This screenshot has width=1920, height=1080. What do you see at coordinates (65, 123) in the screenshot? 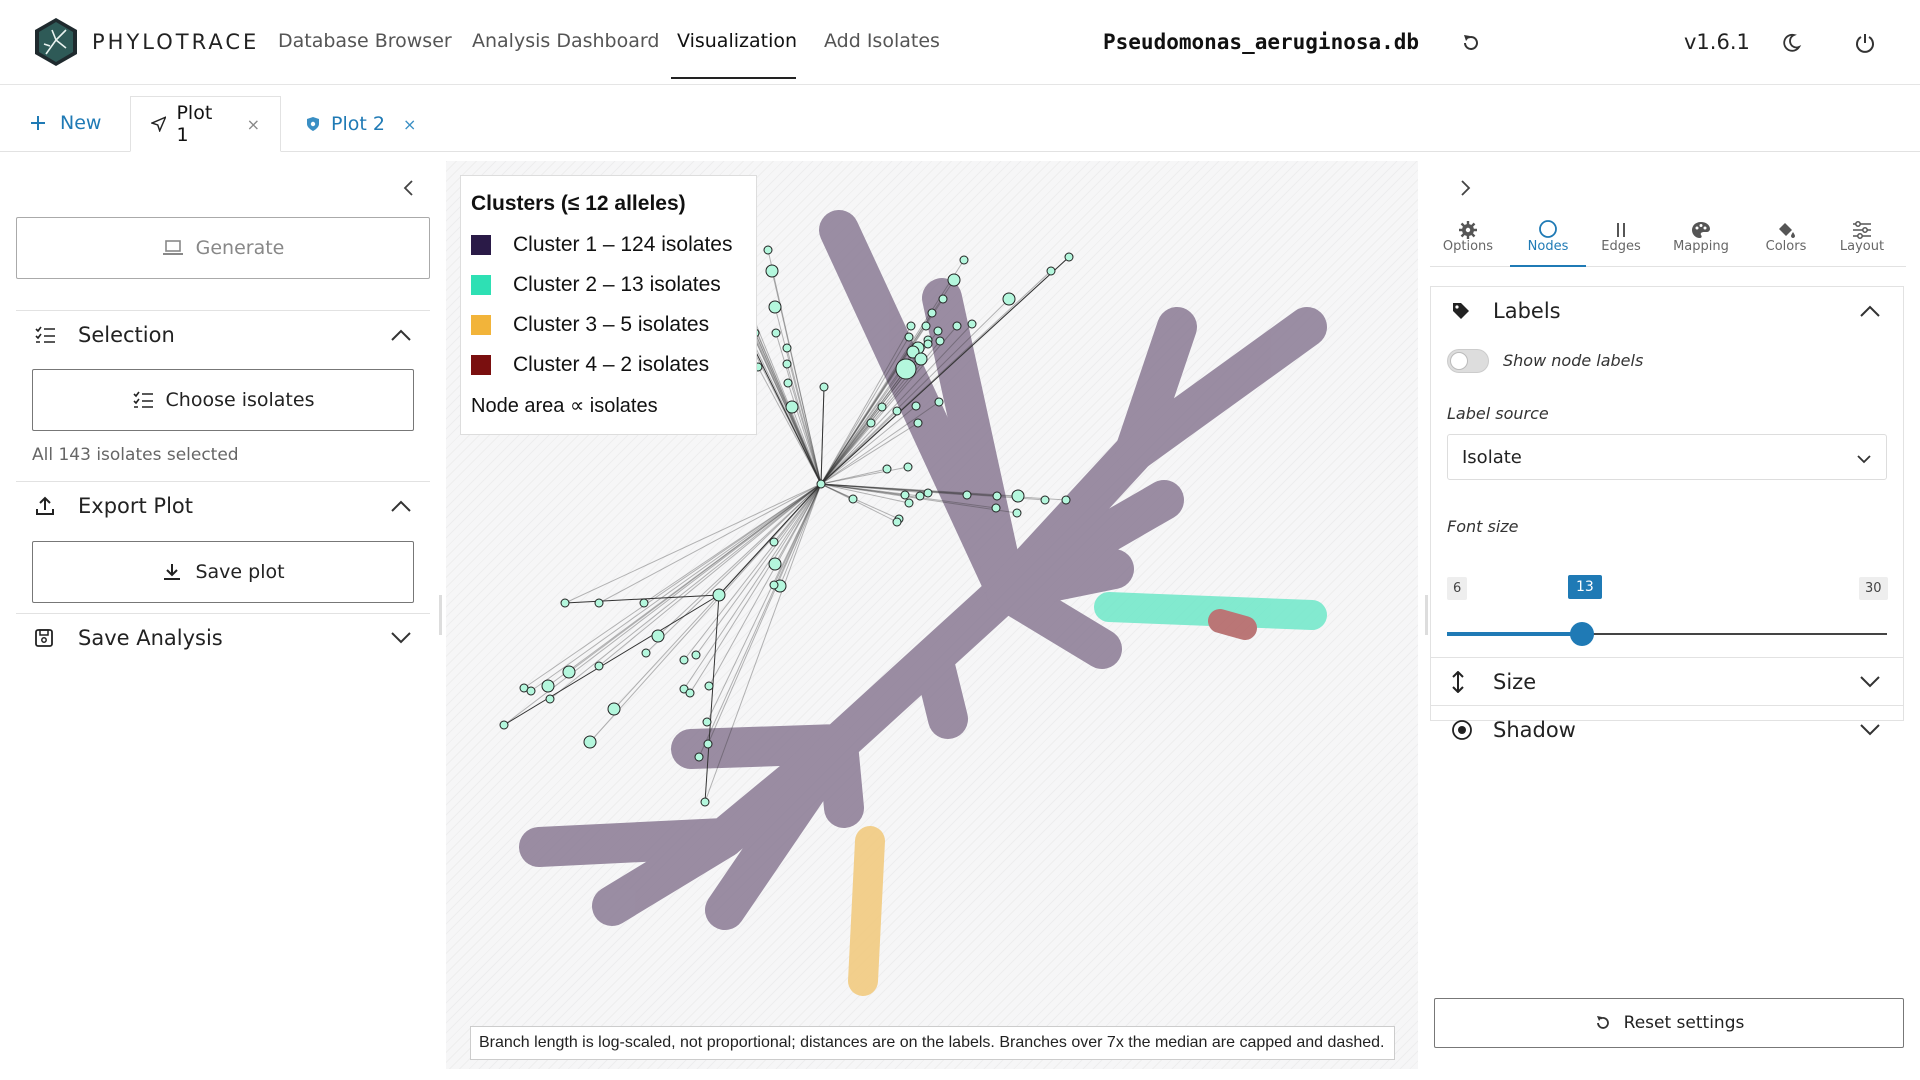
I see `new-plot-button: New` at bounding box center [65, 123].